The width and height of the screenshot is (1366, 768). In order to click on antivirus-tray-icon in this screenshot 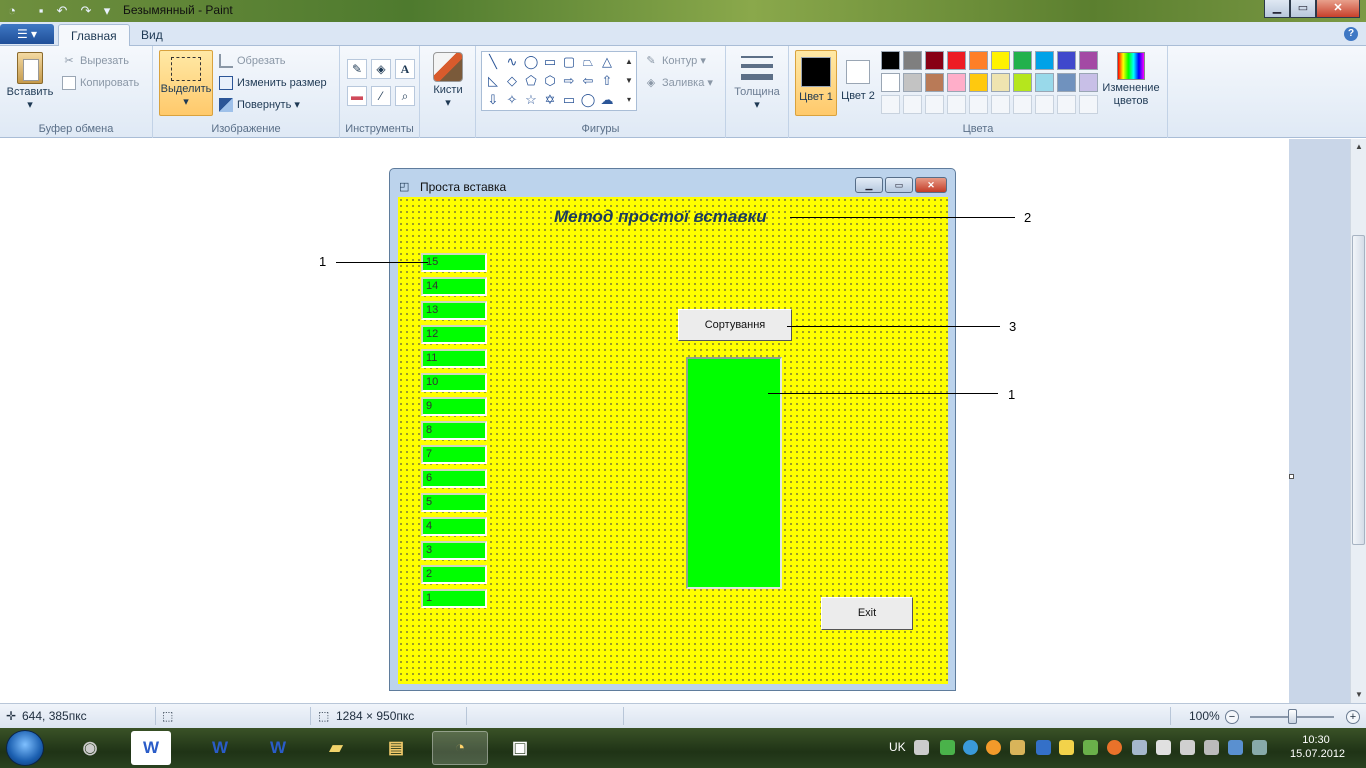, I will do `click(1114, 747)`.